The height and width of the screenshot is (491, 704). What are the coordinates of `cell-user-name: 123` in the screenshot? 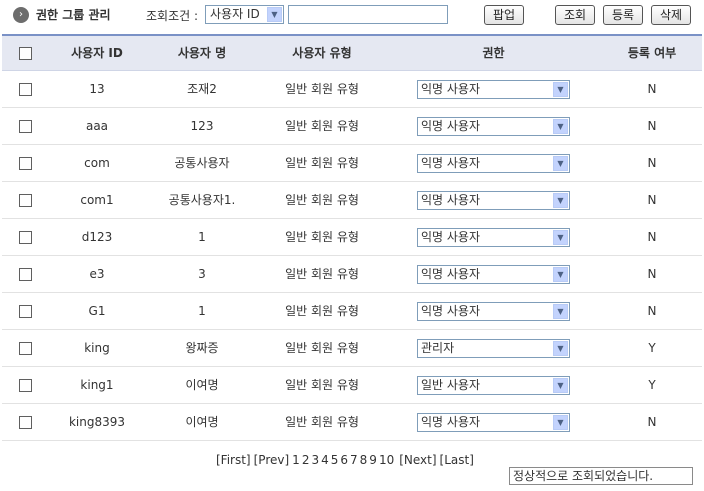 It's located at (202, 126).